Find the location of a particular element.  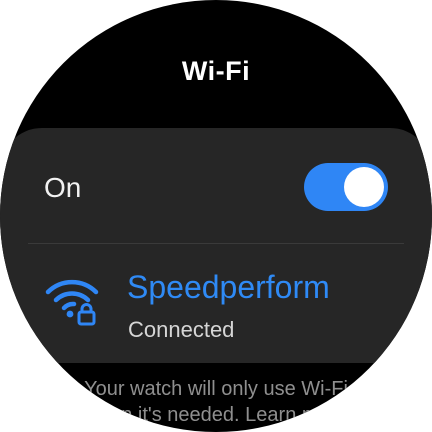

wifi-toggle-switch is located at coordinates (346, 187).